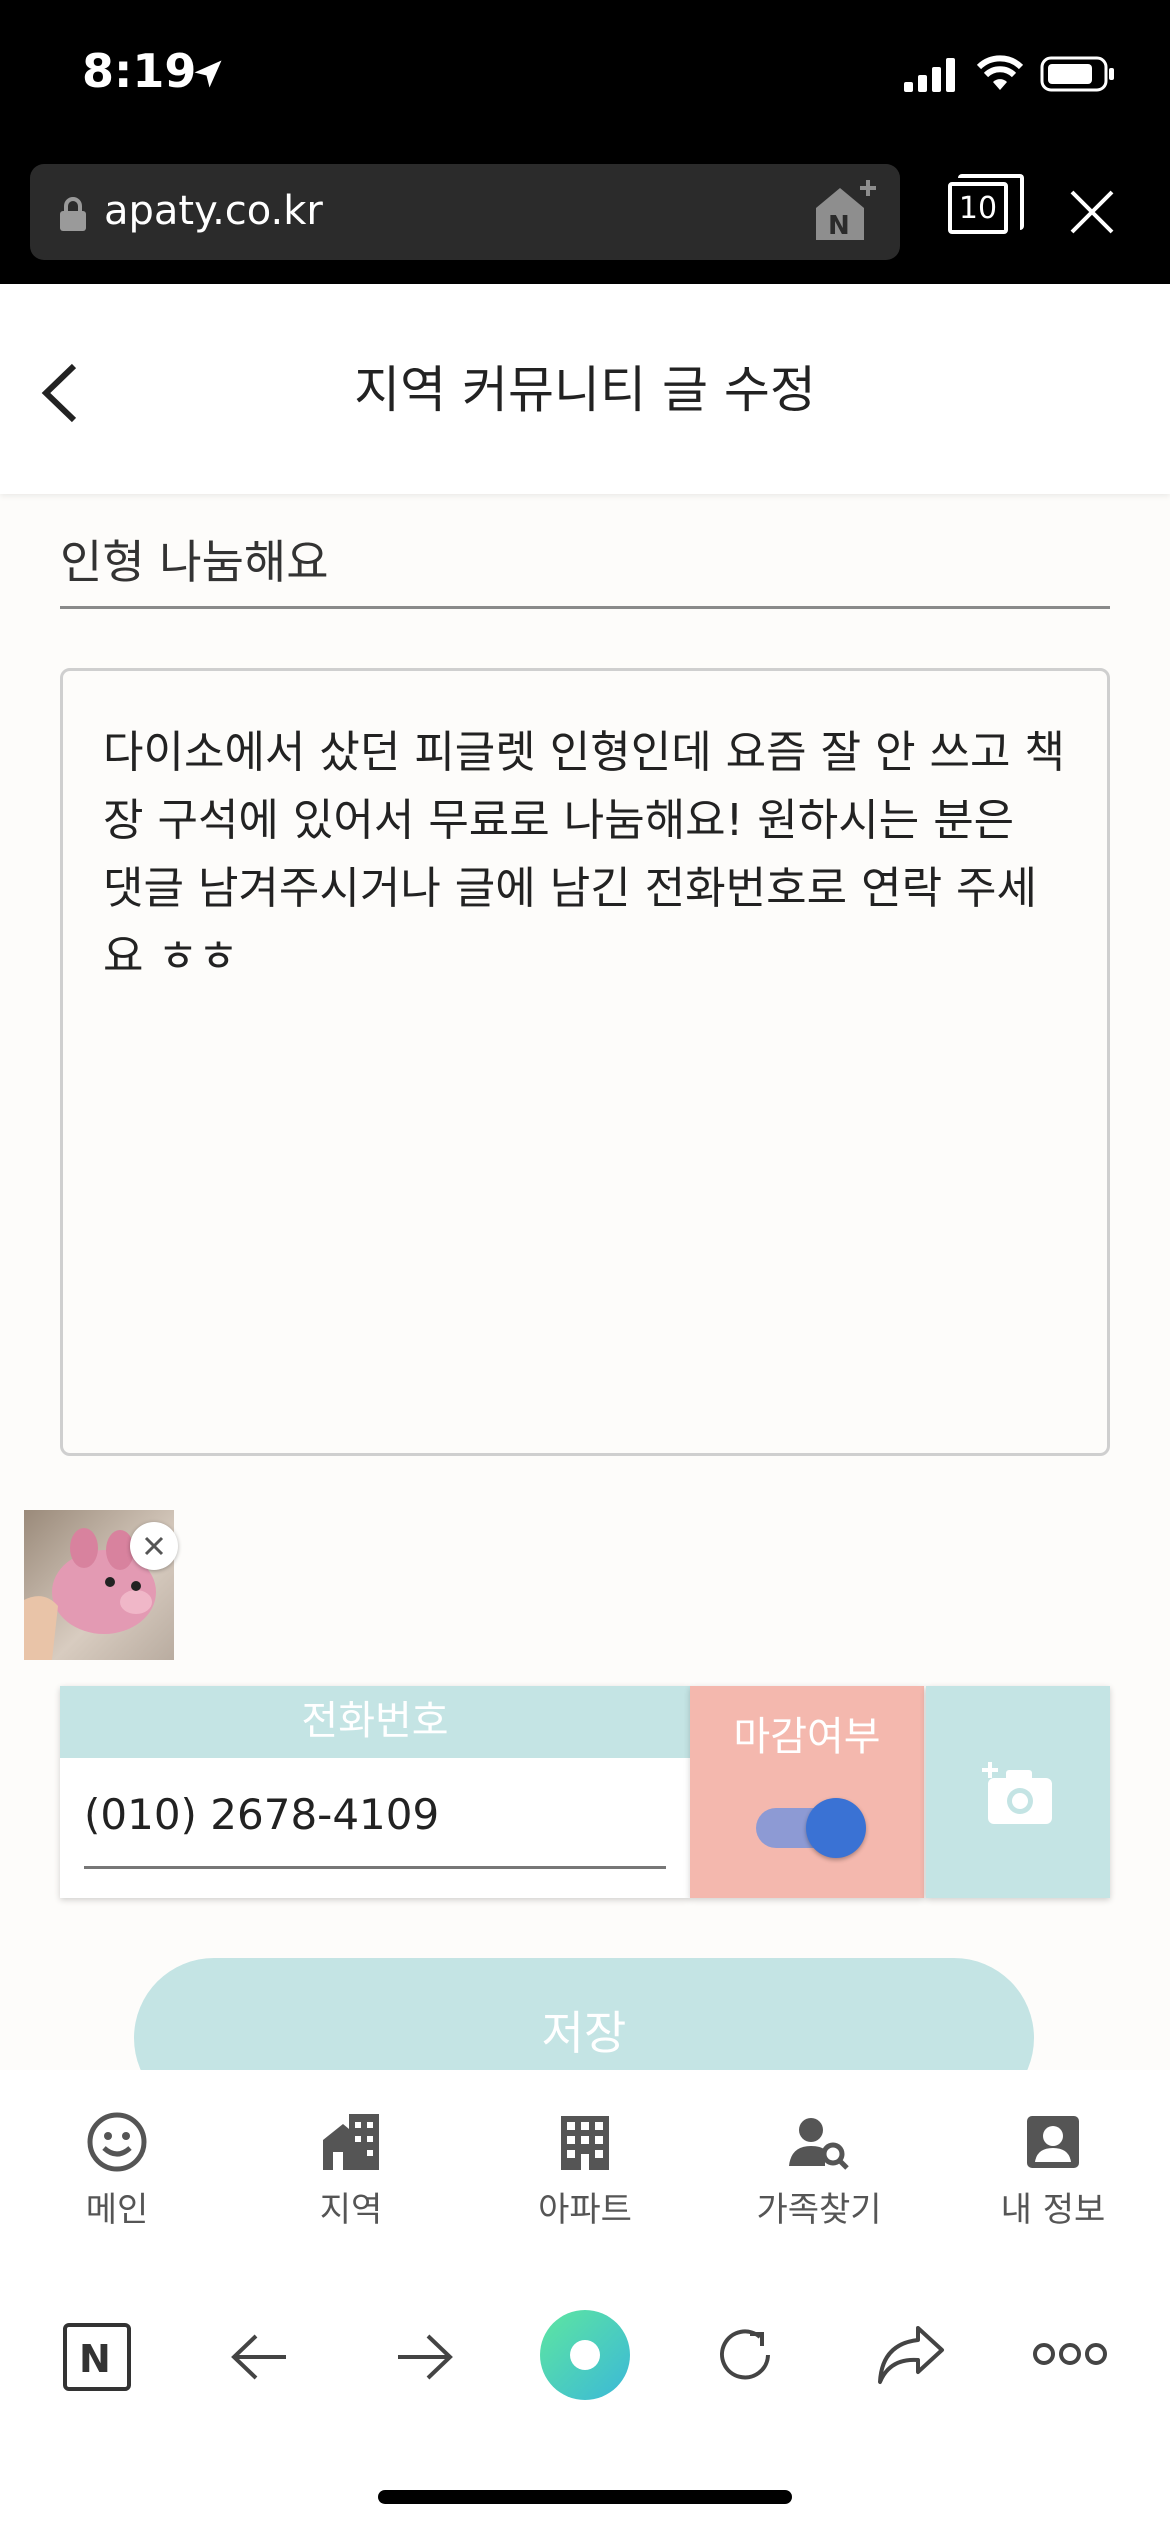  What do you see at coordinates (1077, 74) in the screenshot?
I see `battery-icon` at bounding box center [1077, 74].